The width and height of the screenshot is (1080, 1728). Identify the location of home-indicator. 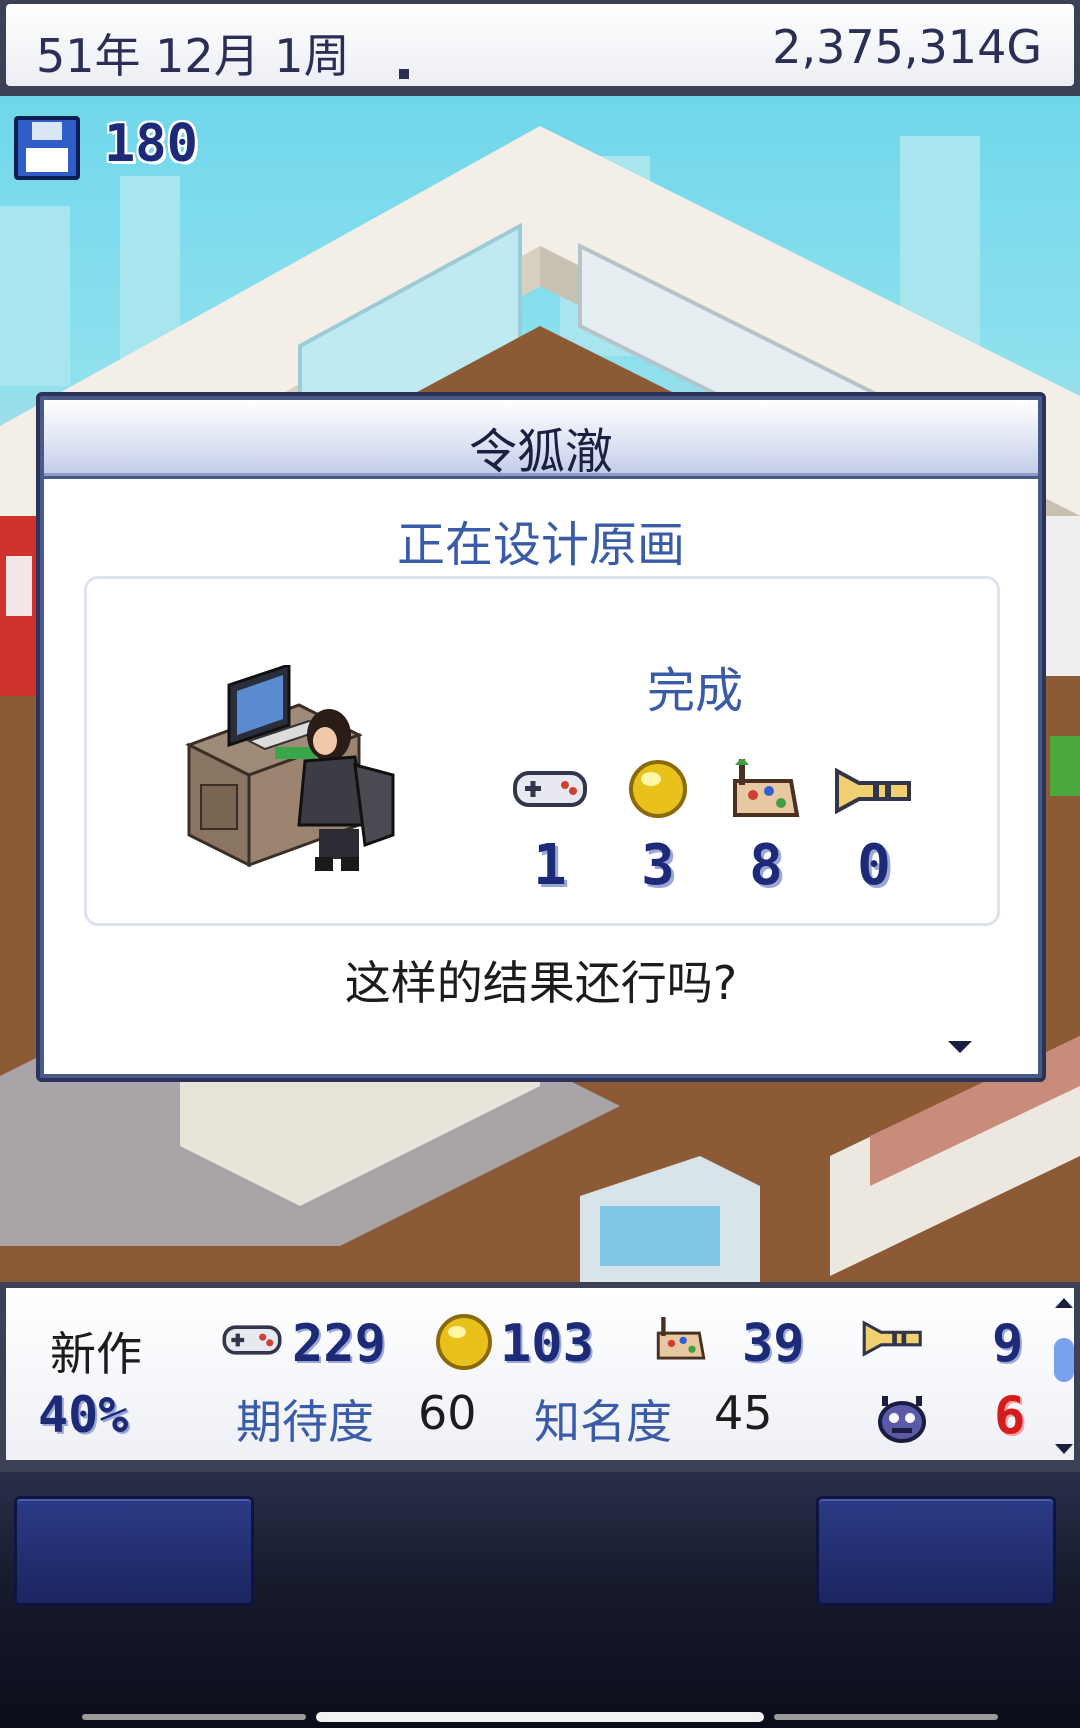
(540, 1717).